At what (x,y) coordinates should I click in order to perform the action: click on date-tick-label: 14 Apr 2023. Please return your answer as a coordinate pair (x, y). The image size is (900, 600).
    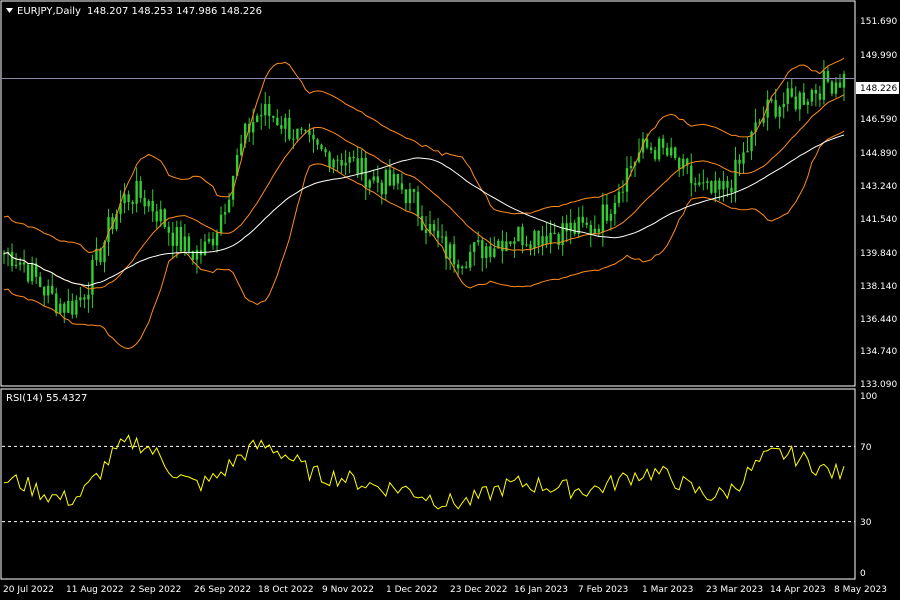
    Looking at the image, I should click on (798, 590).